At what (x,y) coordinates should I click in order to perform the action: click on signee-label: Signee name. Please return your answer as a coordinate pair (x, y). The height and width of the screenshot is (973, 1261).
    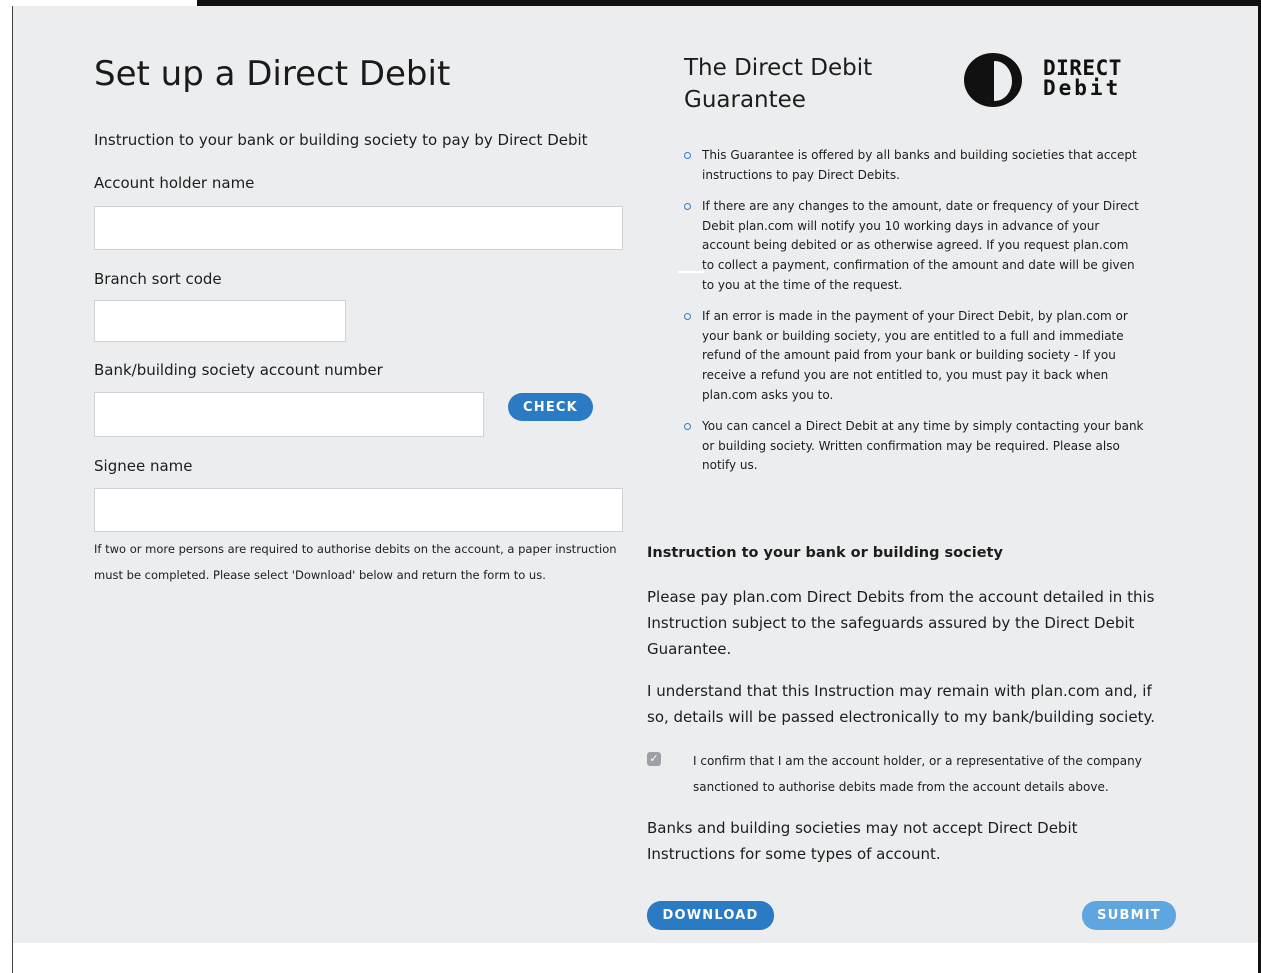
    Looking at the image, I should click on (143, 466).